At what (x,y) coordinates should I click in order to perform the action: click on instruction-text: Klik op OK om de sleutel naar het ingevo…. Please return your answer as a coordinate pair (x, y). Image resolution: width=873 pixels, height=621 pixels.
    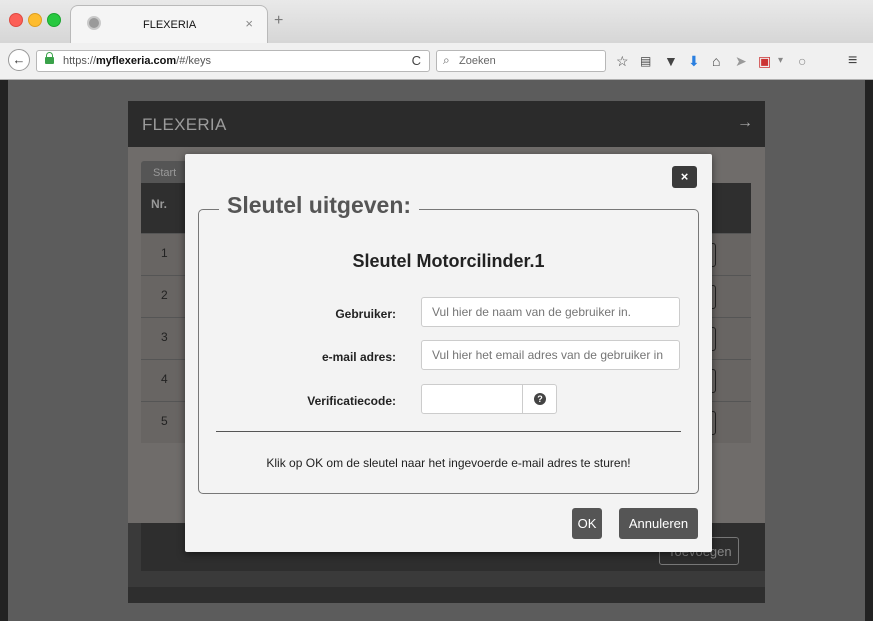
    Looking at the image, I should click on (448, 463).